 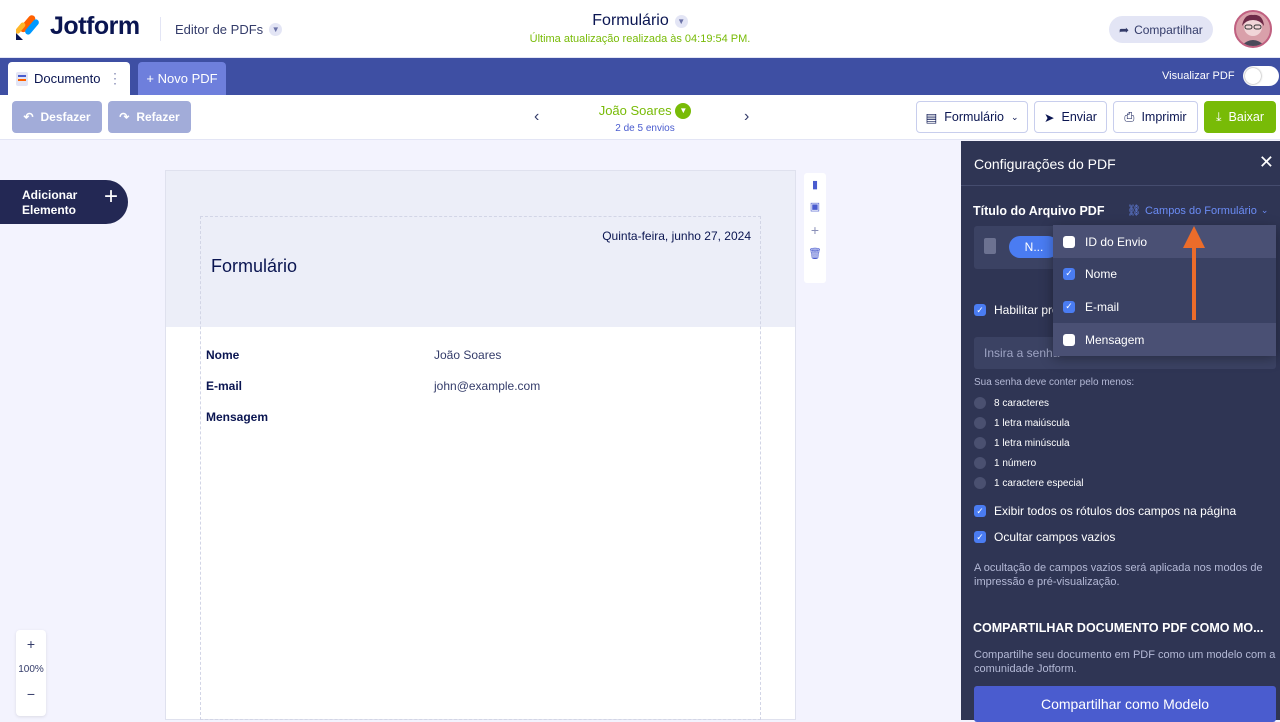 I want to click on document-date: Quinta-feira, junho 27, 2024, so click(x=655, y=236).